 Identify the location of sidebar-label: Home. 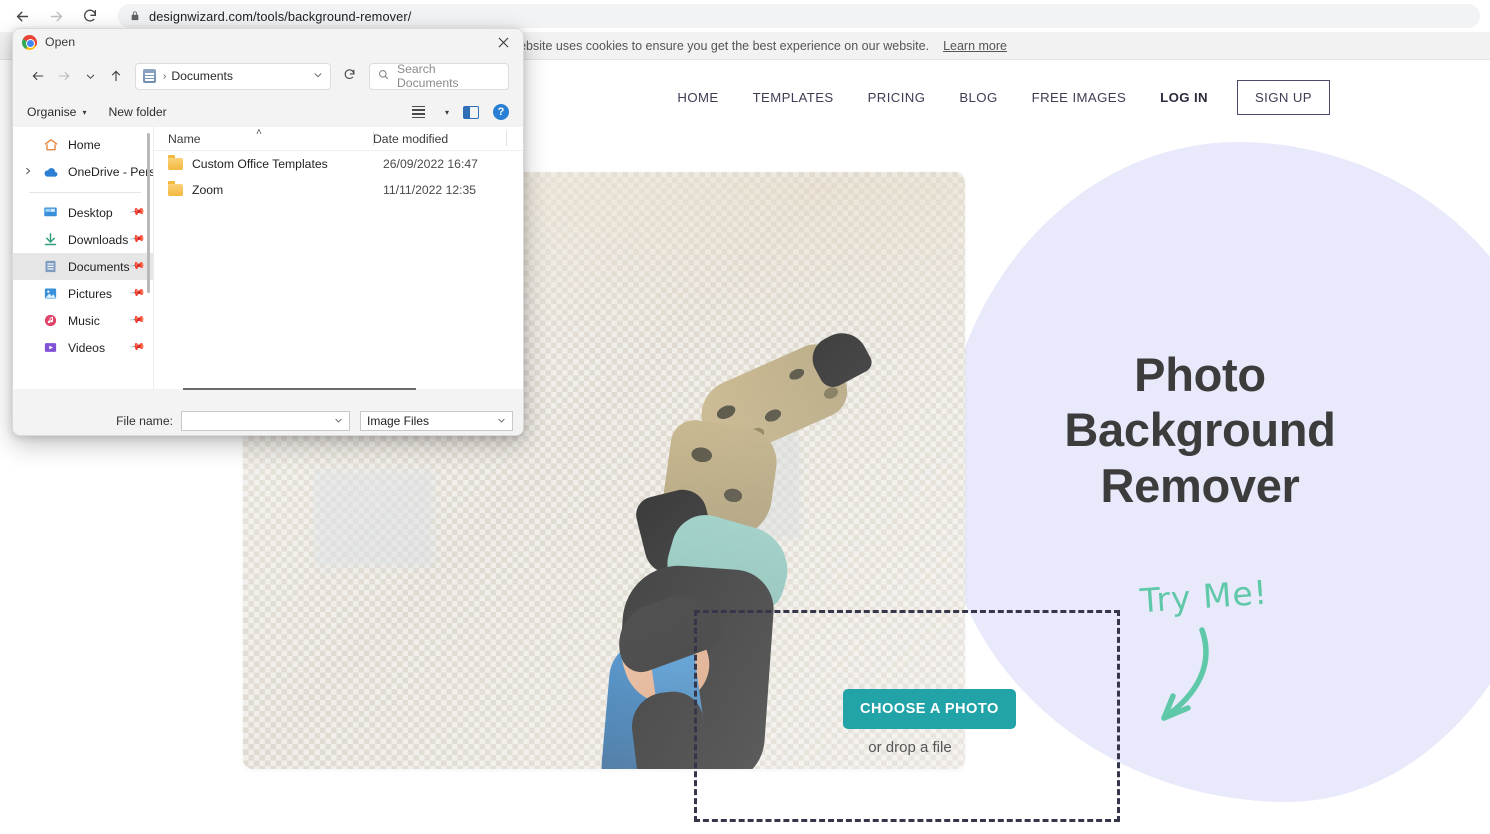
(84, 144).